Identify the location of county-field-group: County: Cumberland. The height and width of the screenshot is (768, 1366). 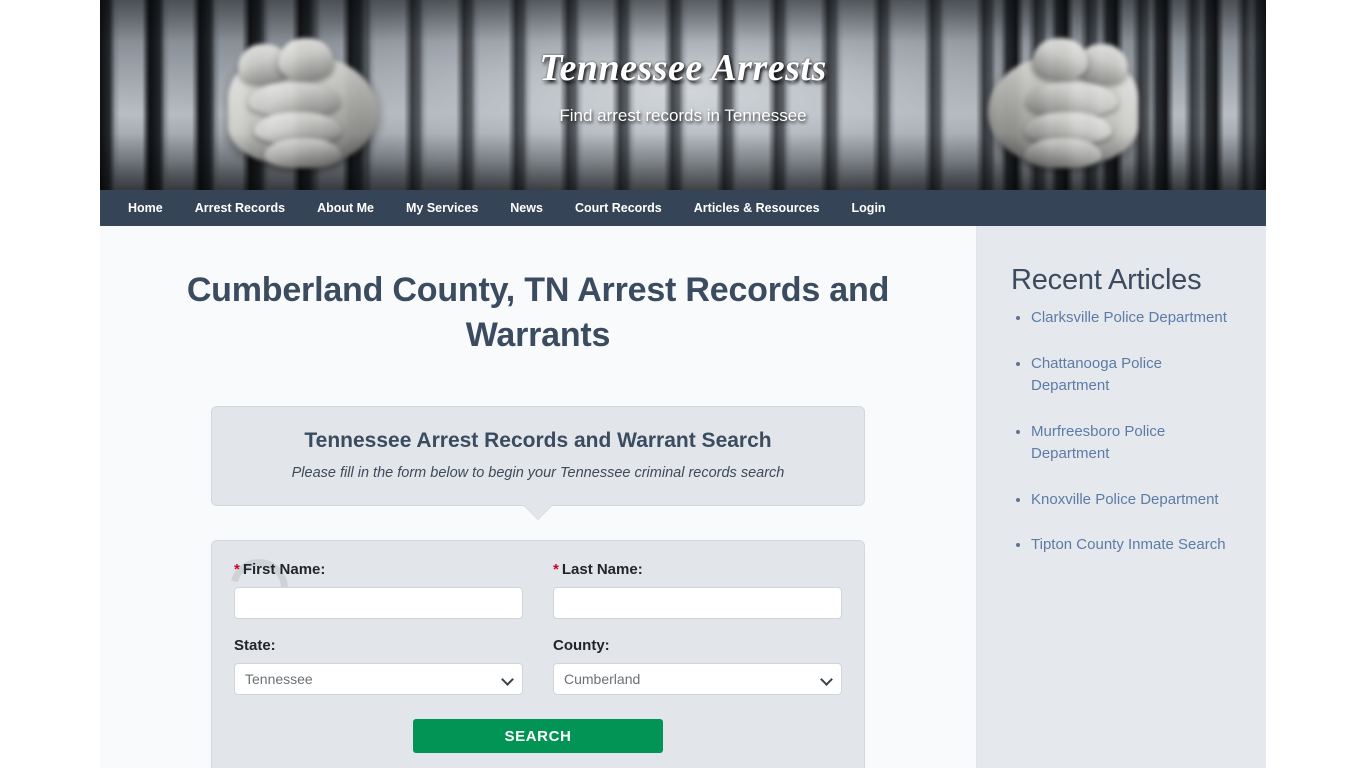
(697, 666).